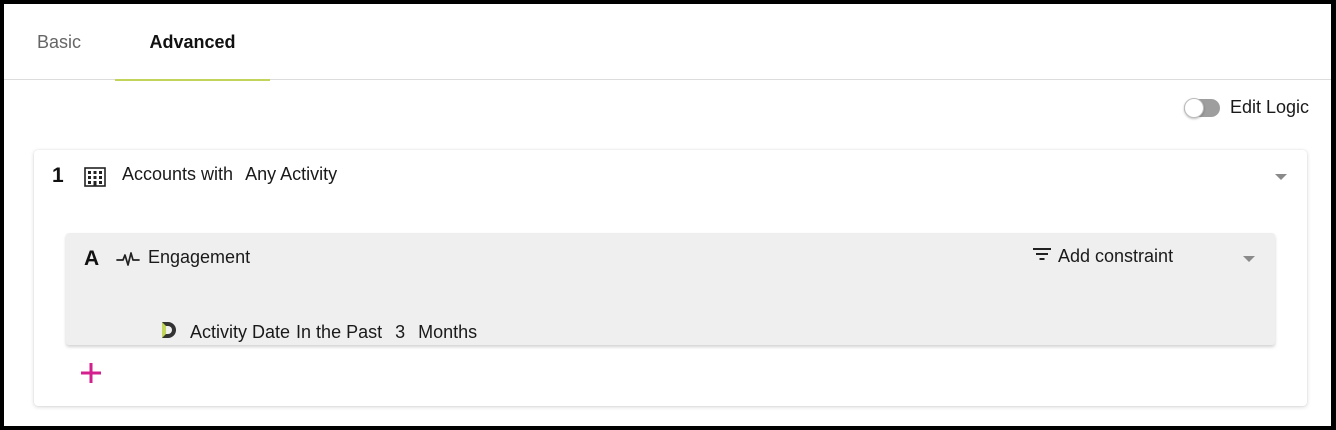  Describe the element at coordinates (128, 261) in the screenshot. I see `pulse-icon` at that location.